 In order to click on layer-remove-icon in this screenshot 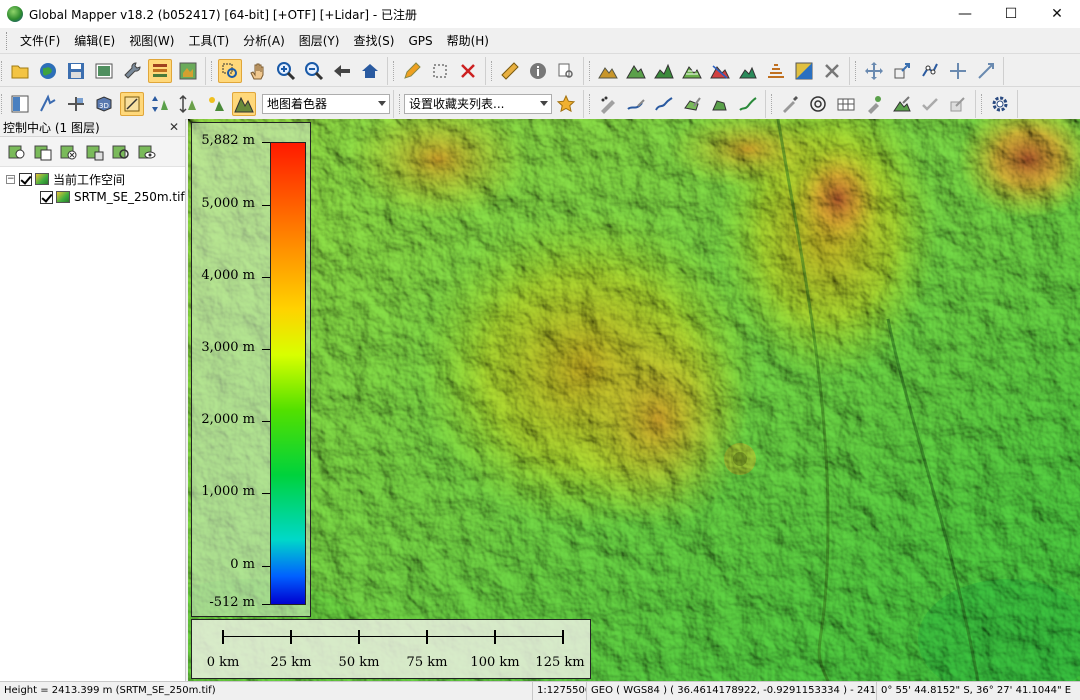, I will do `click(69, 152)`.